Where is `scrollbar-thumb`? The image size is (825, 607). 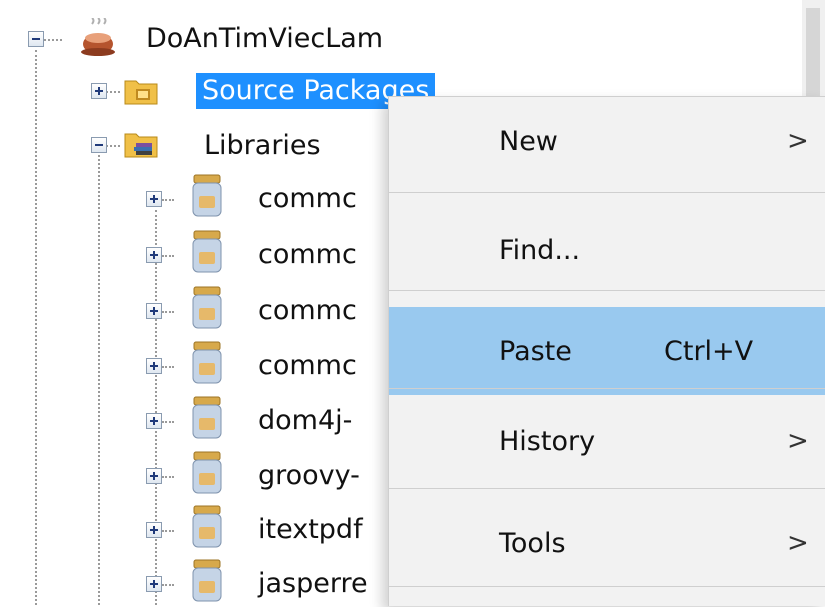
scrollbar-thumb is located at coordinates (813, 55).